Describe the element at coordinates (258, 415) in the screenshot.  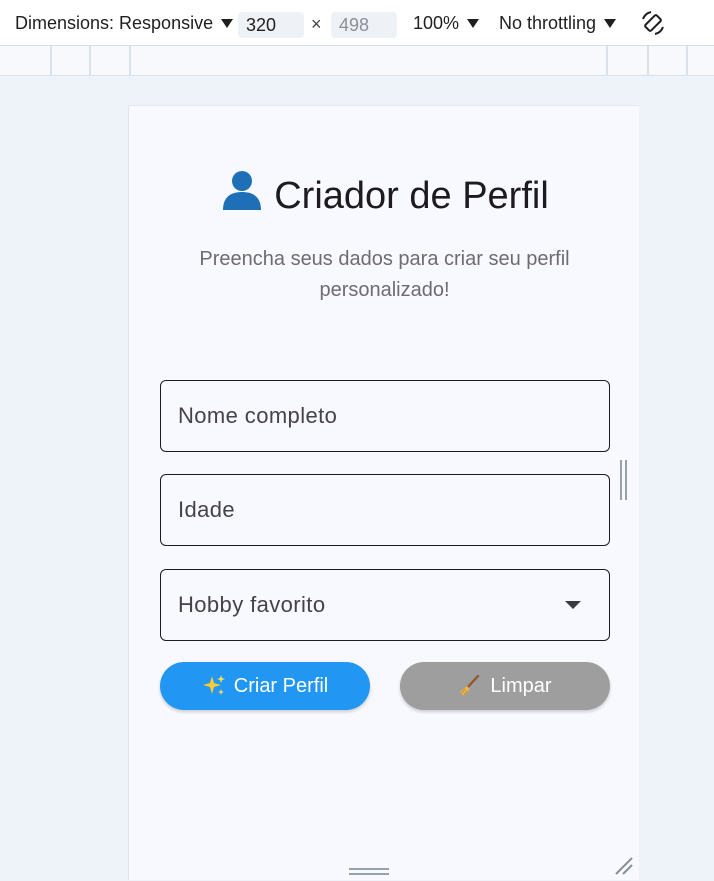
I see `name-field-label: Nome completo` at that location.